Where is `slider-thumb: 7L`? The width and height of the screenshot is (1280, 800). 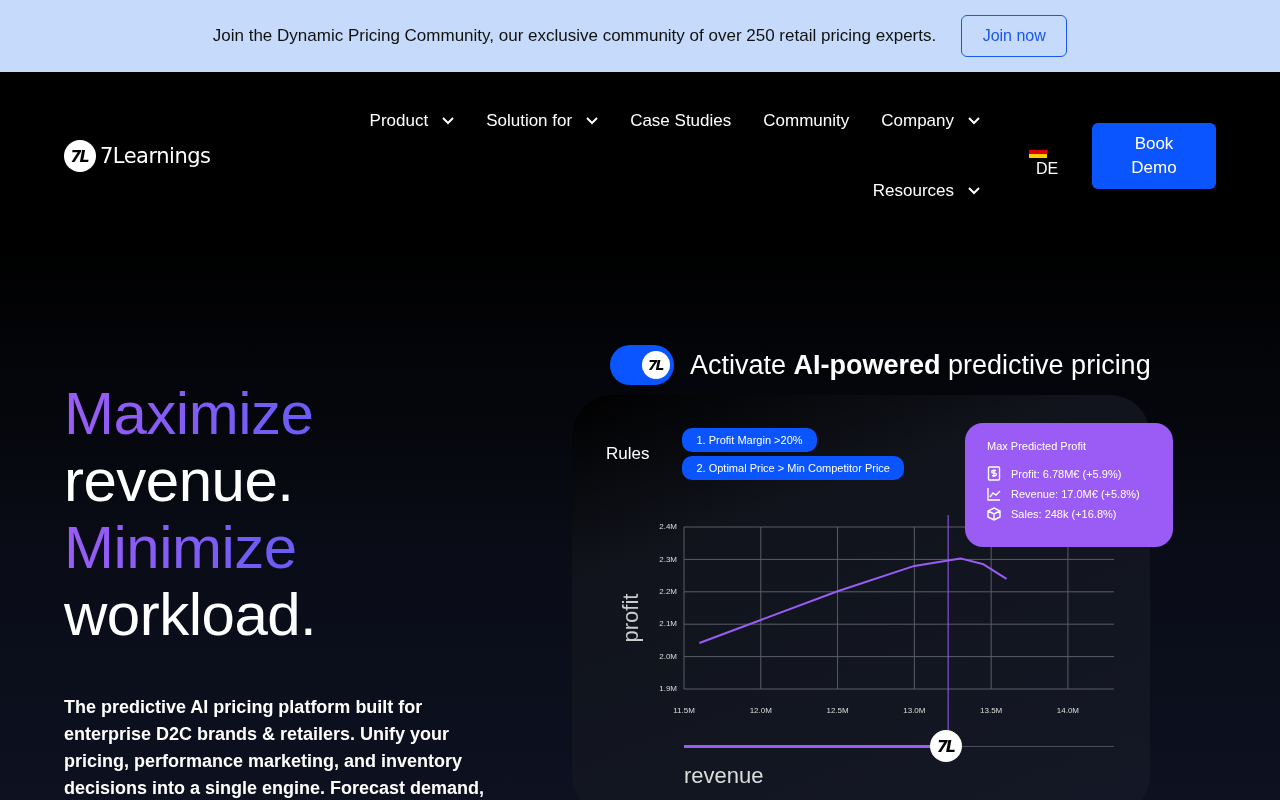 slider-thumb: 7L is located at coordinates (946, 746).